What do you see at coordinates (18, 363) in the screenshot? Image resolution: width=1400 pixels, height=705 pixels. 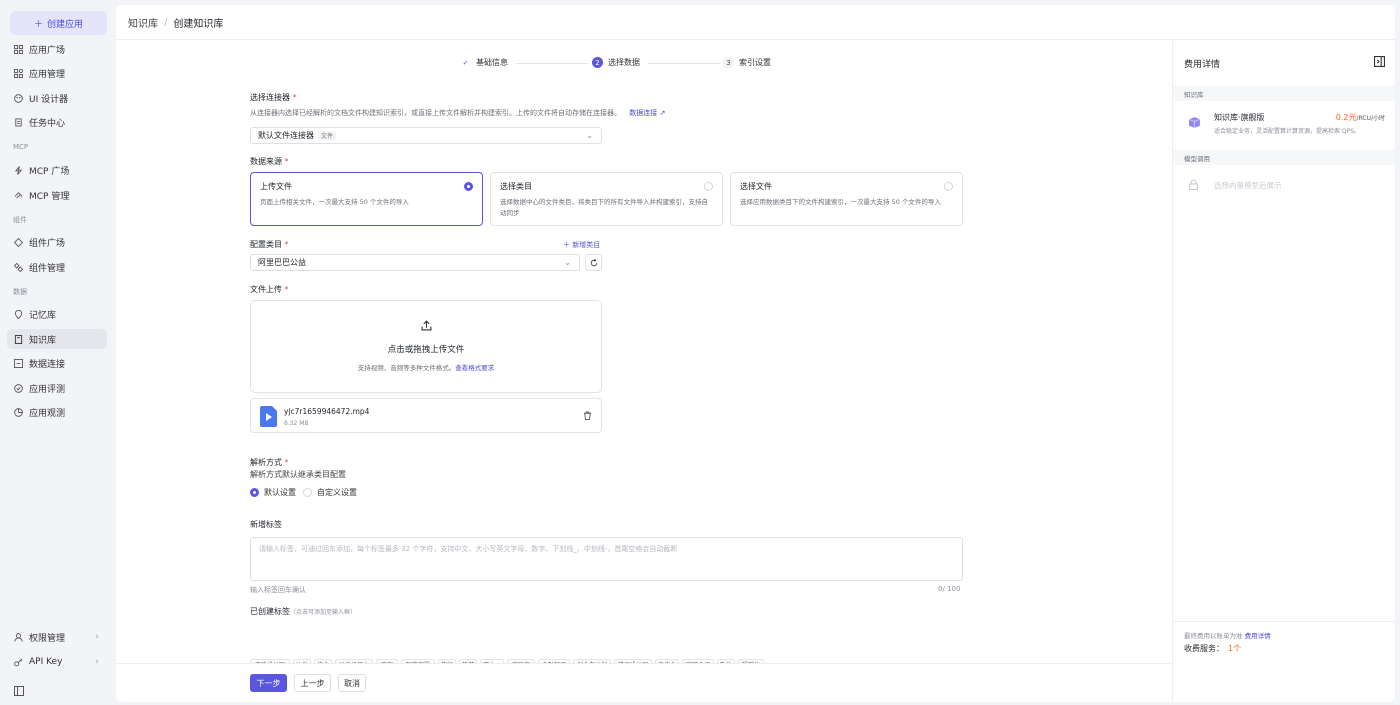 I see `link-icon` at bounding box center [18, 363].